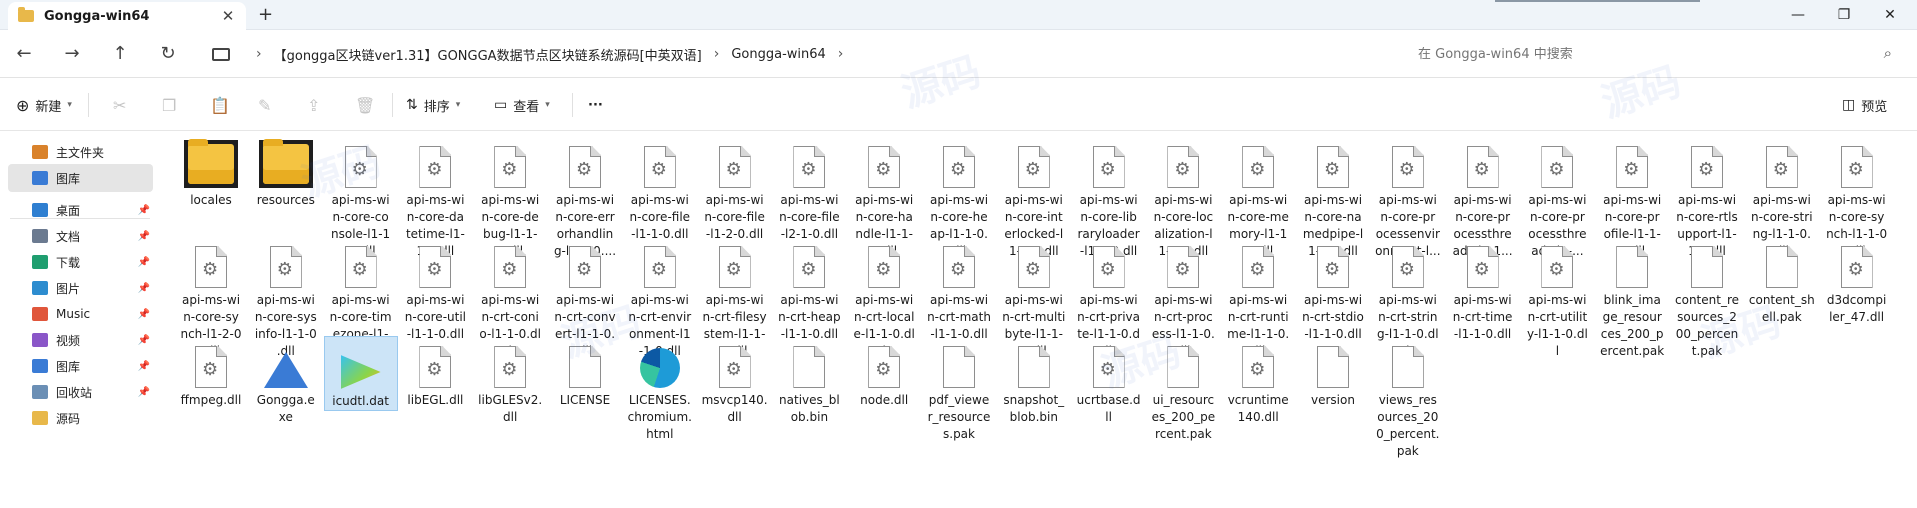 This screenshot has width=1917, height=508. I want to click on file-item: ⚙ api-ms-wi n-core-file -l1-1-0.dll, so click(660, 189).